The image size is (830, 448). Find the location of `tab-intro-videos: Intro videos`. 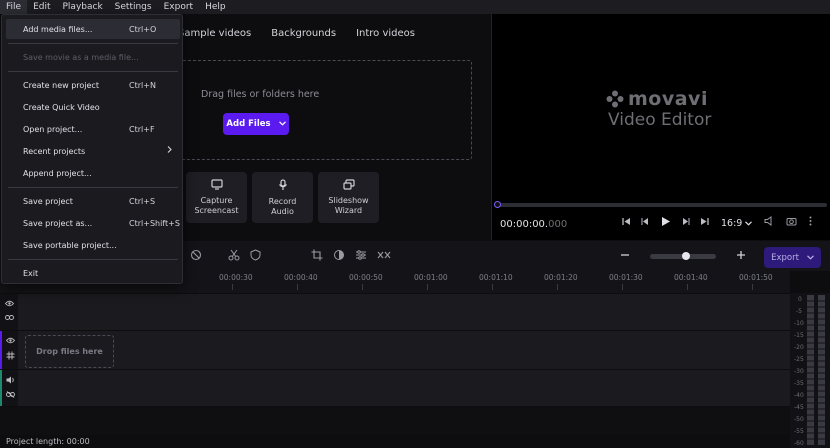

tab-intro-videos: Intro videos is located at coordinates (385, 33).